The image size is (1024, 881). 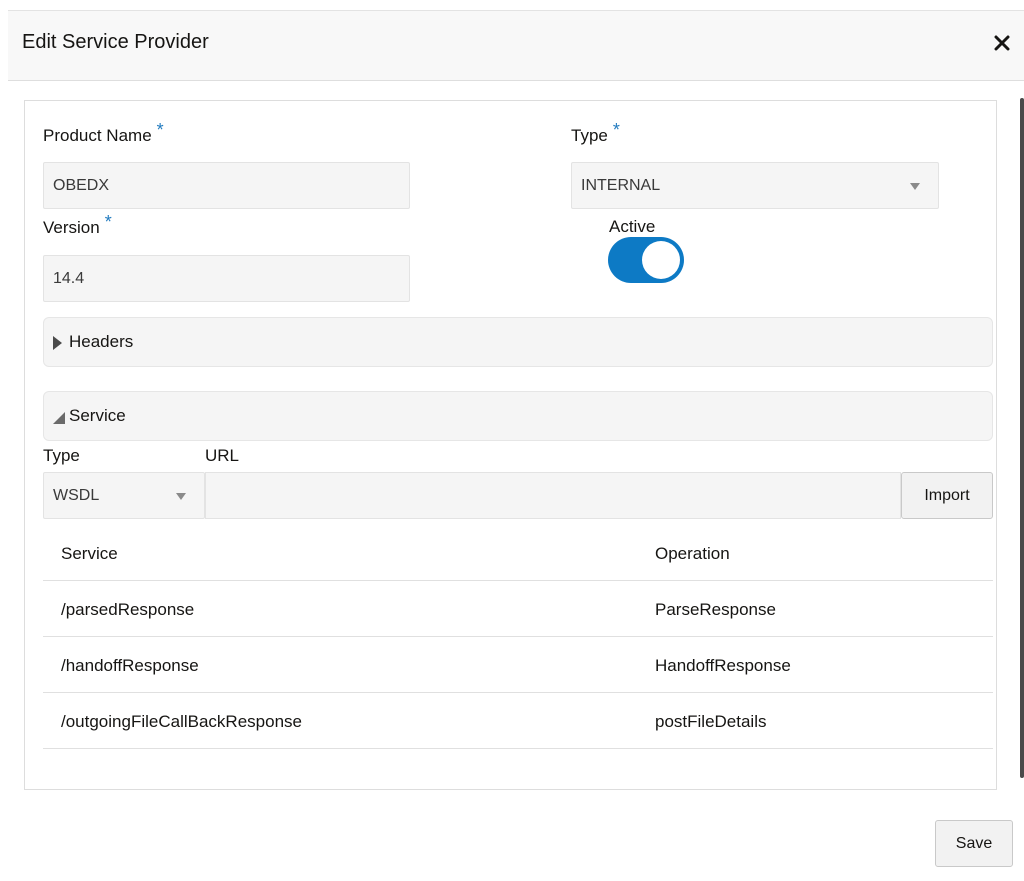 What do you see at coordinates (755, 185) in the screenshot?
I see `type-select: INTERNAL` at bounding box center [755, 185].